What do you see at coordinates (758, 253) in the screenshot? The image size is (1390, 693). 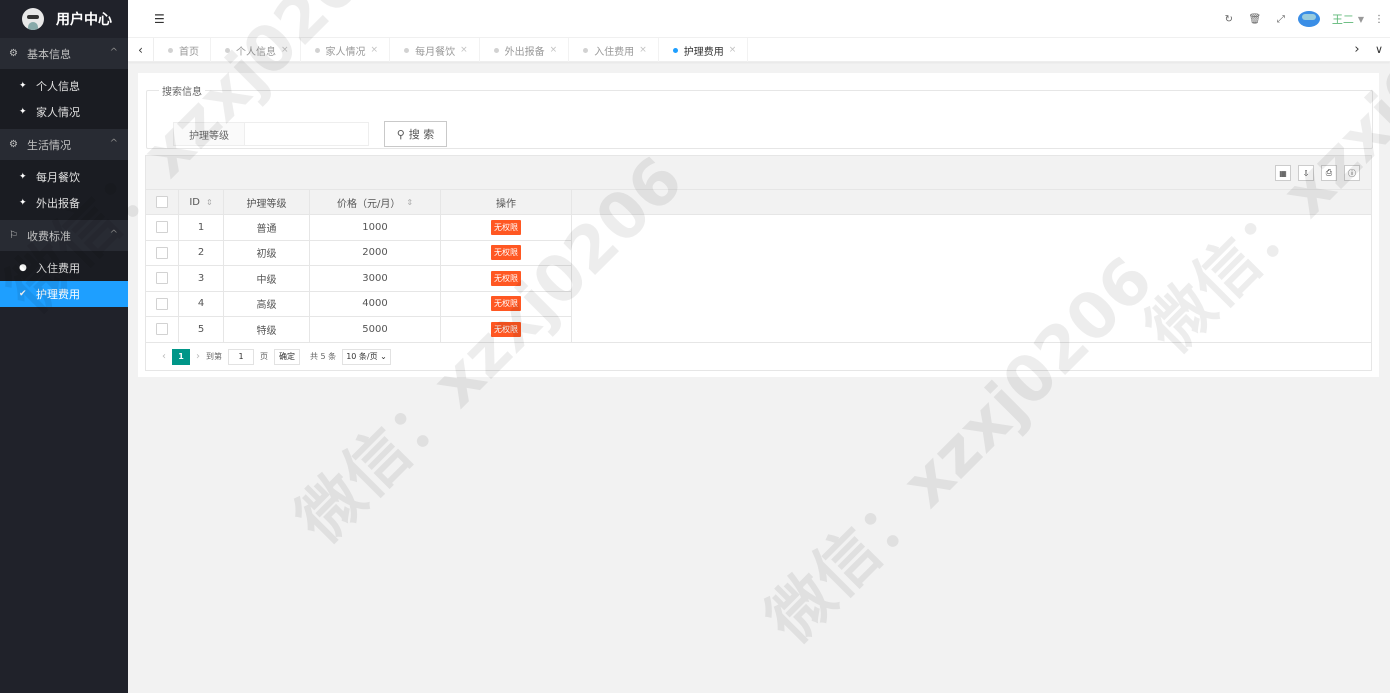 I see `table-row: 2 初级 2000 无权限` at bounding box center [758, 253].